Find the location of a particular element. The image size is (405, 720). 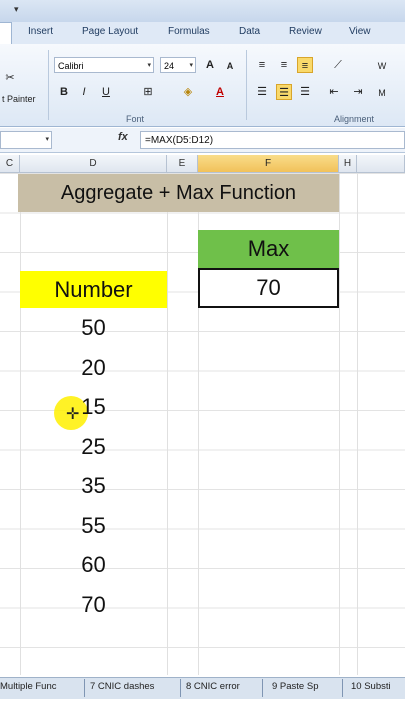

column-header-h: H is located at coordinates (348, 164).